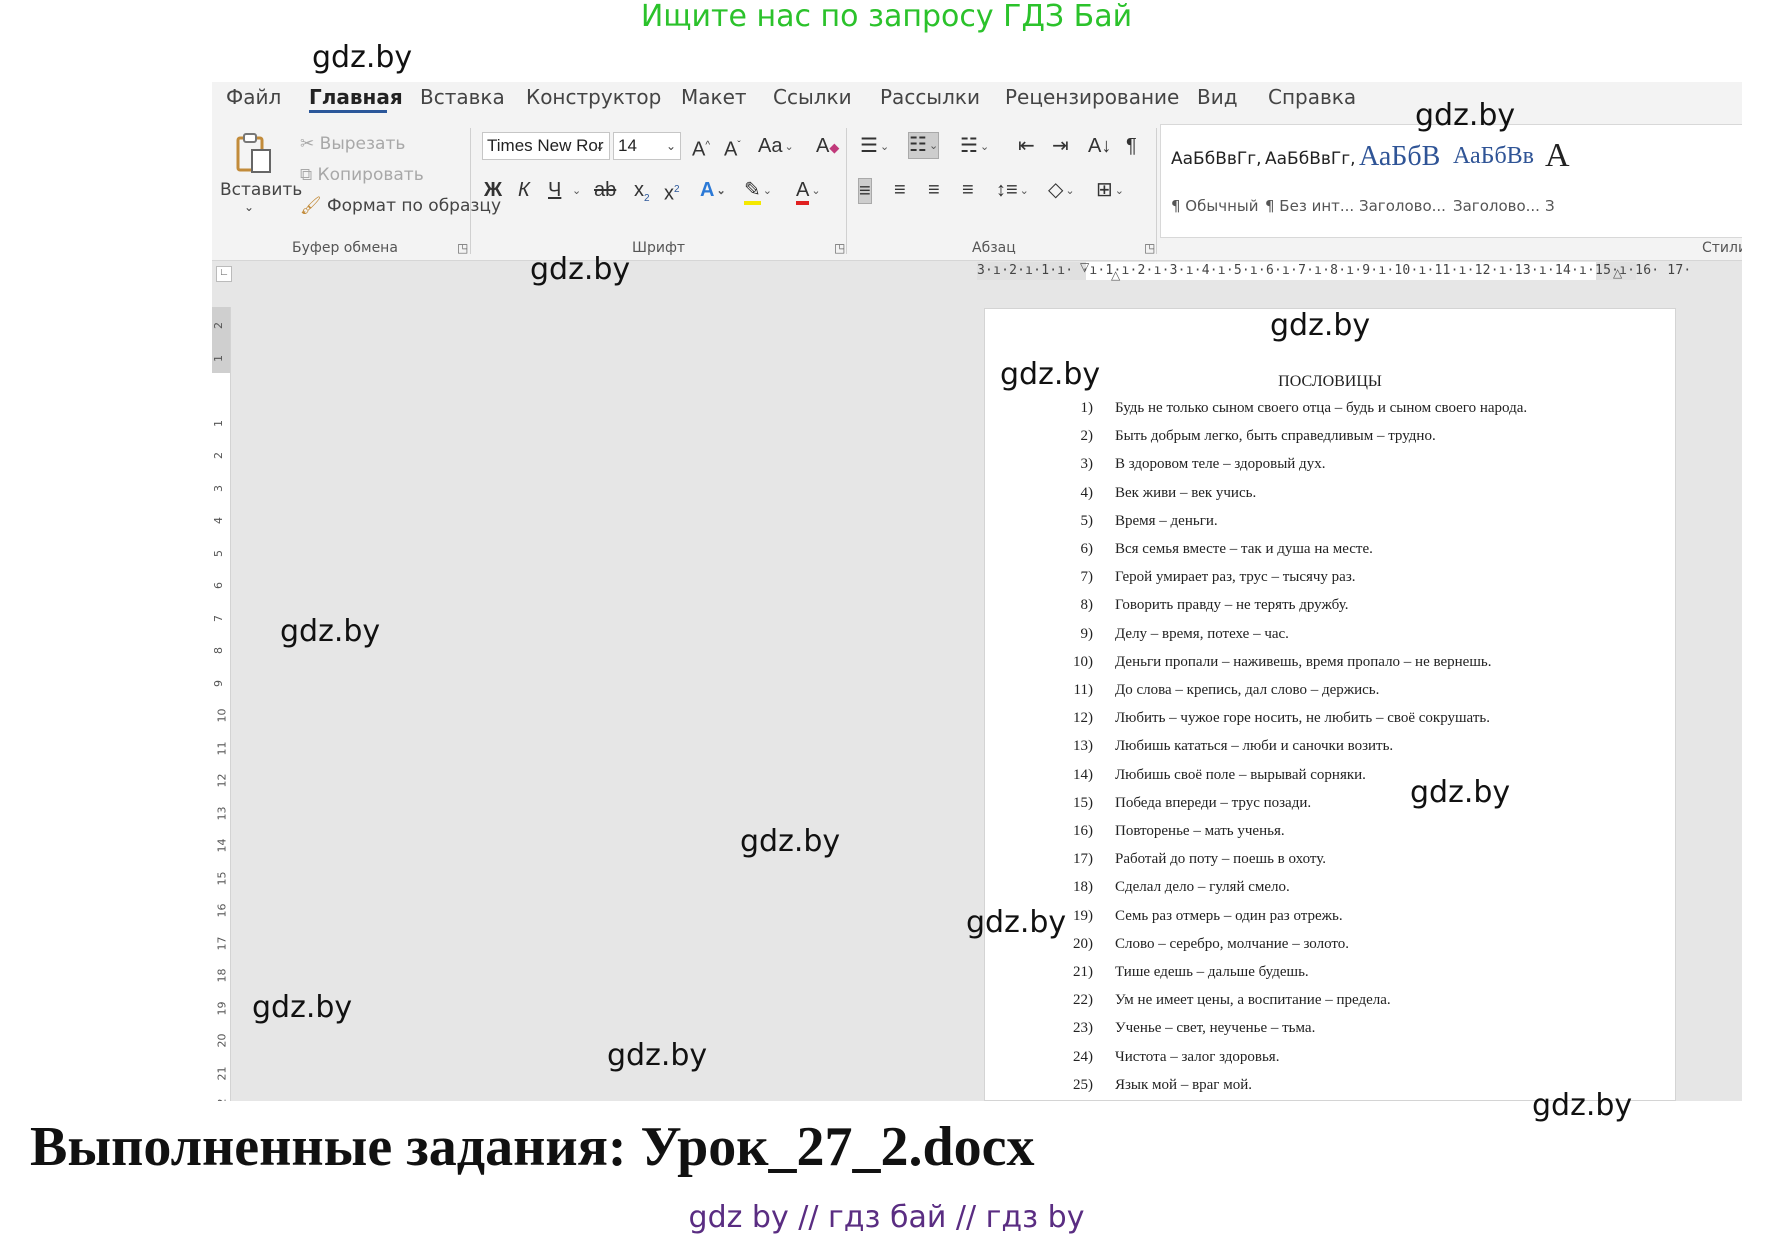  I want to click on list-item-number: 6), so click(1087, 549).